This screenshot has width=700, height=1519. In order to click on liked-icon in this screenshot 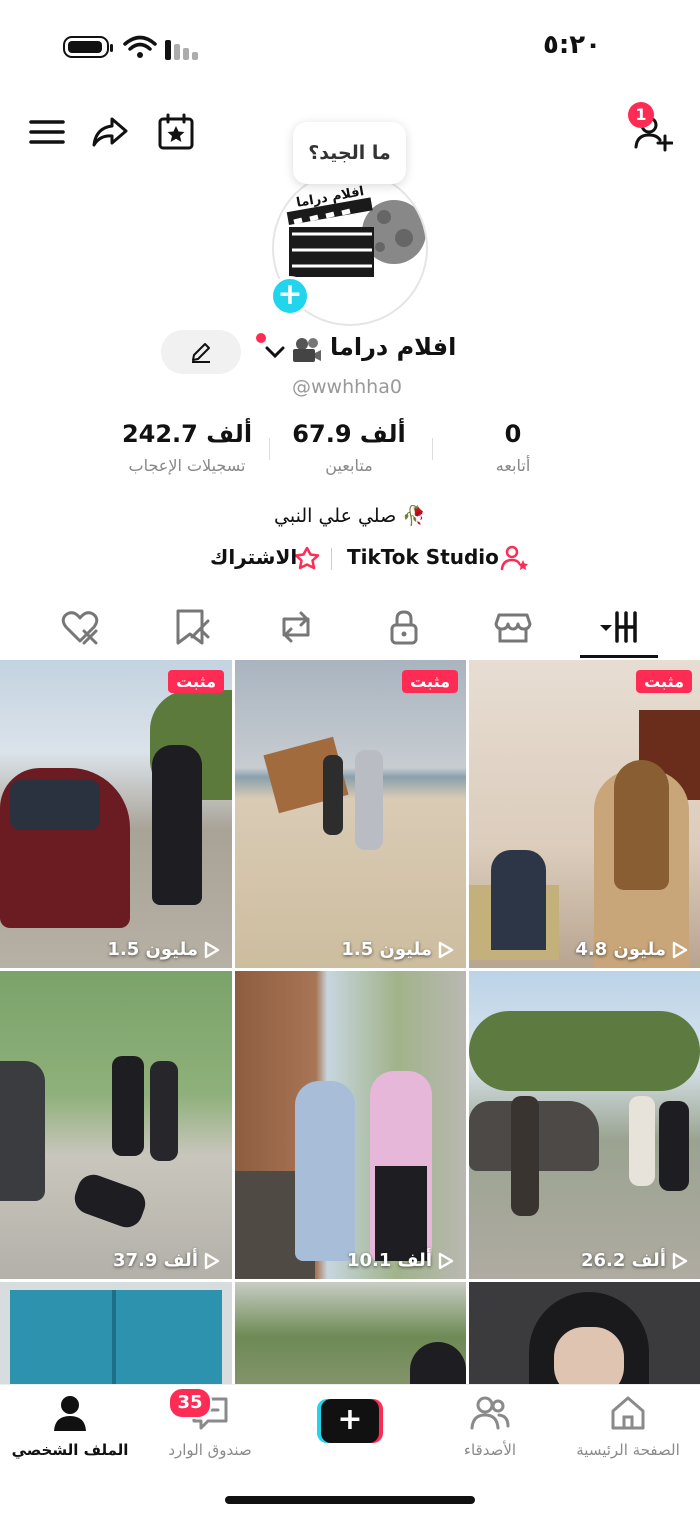, I will do `click(80, 627)`.